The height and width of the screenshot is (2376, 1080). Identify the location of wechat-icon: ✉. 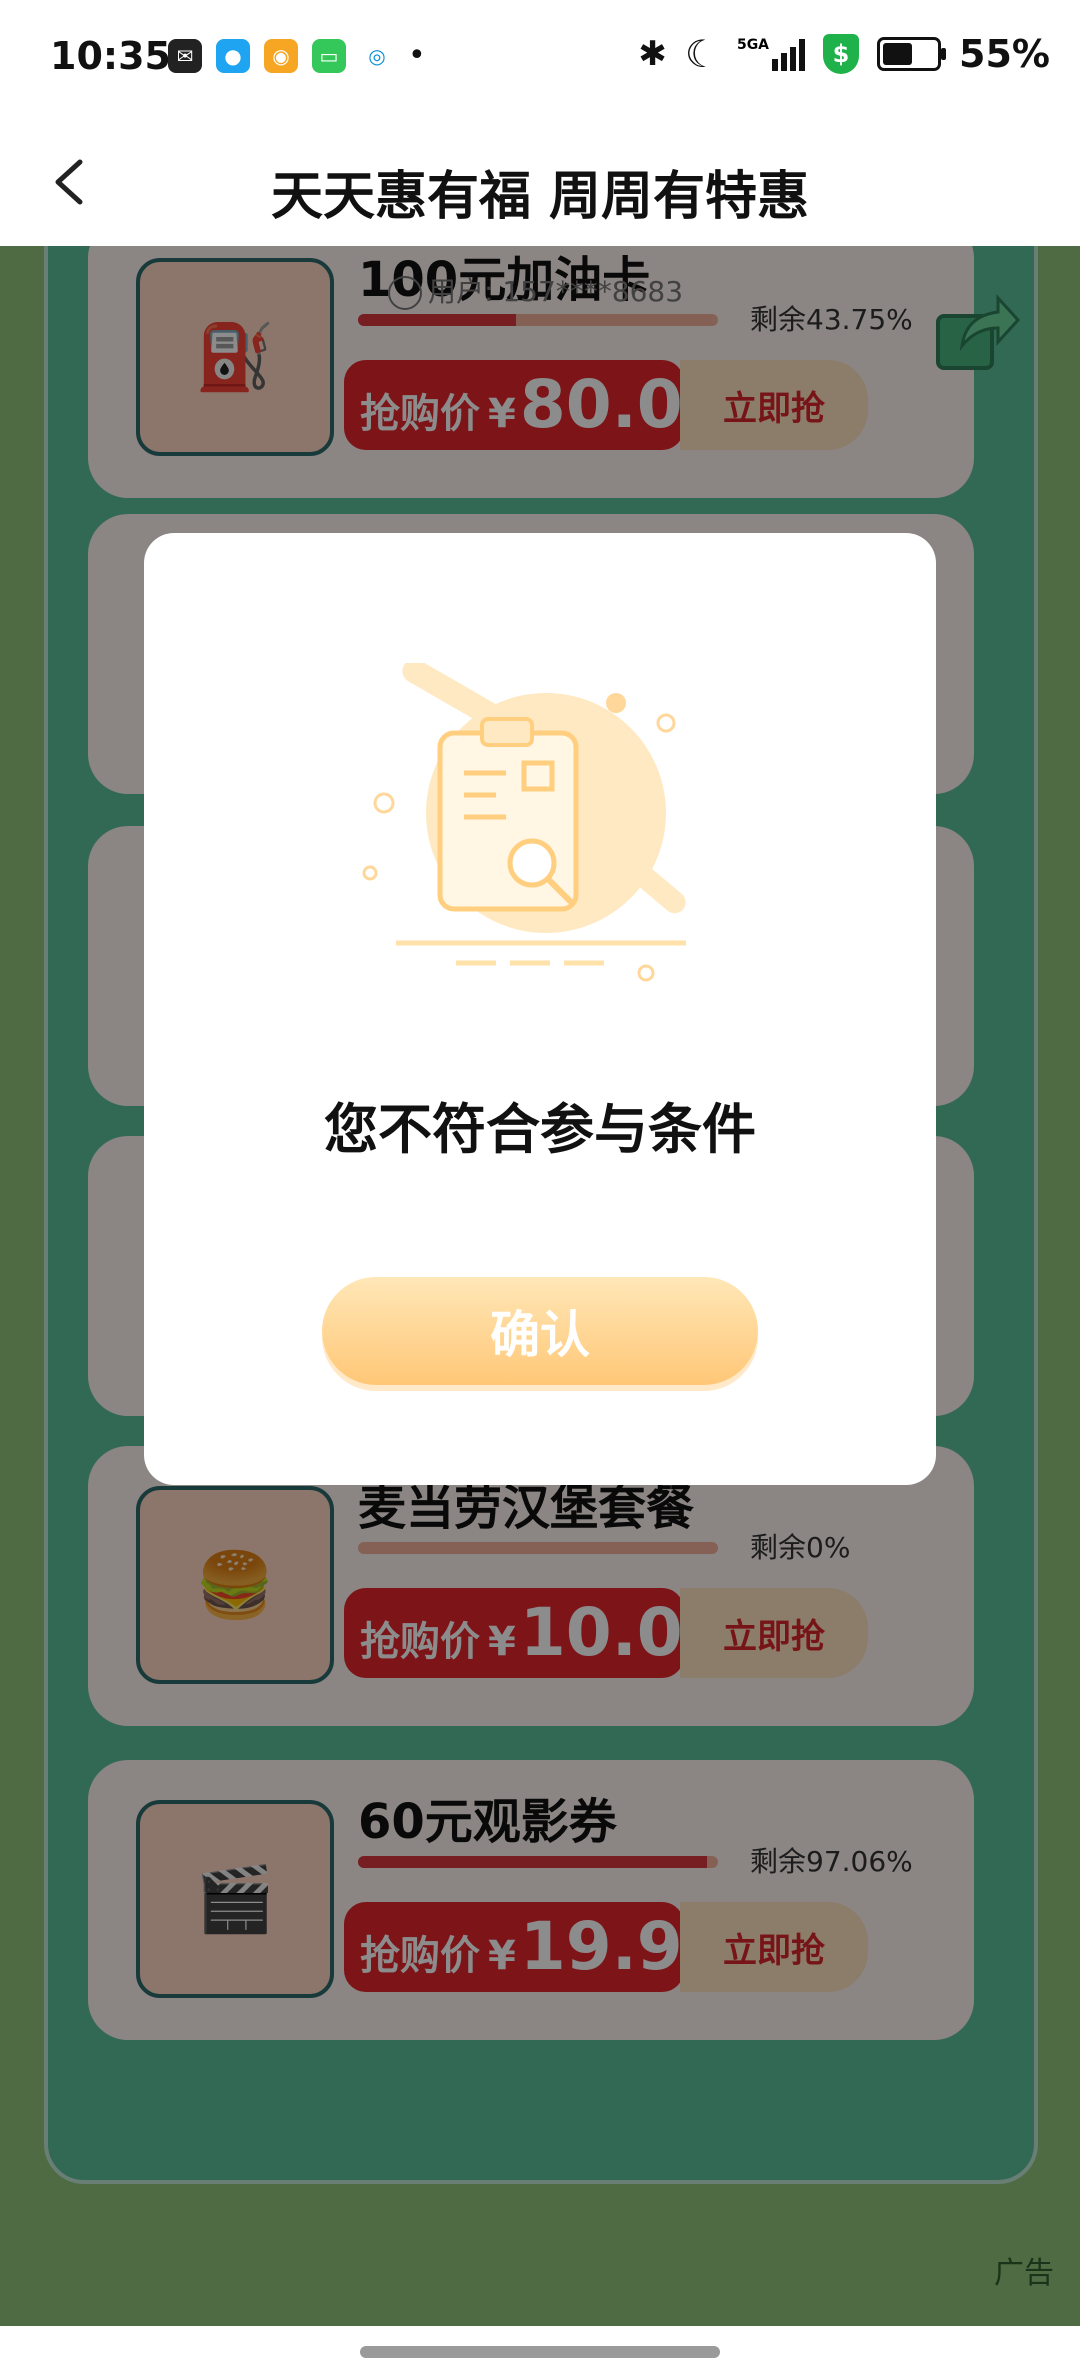
(185, 55).